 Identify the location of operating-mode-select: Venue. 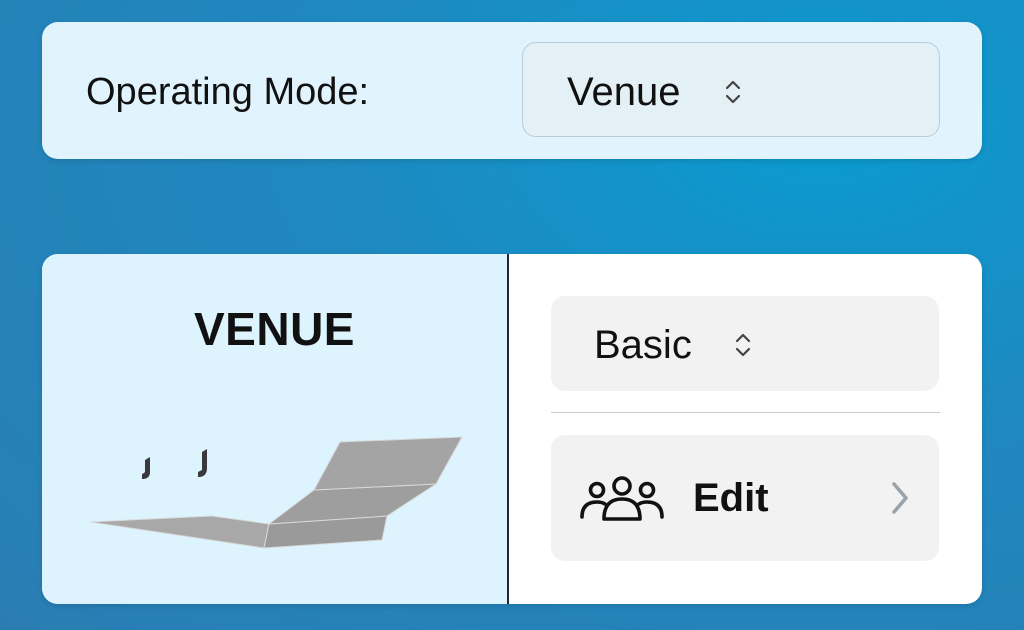
(731, 89).